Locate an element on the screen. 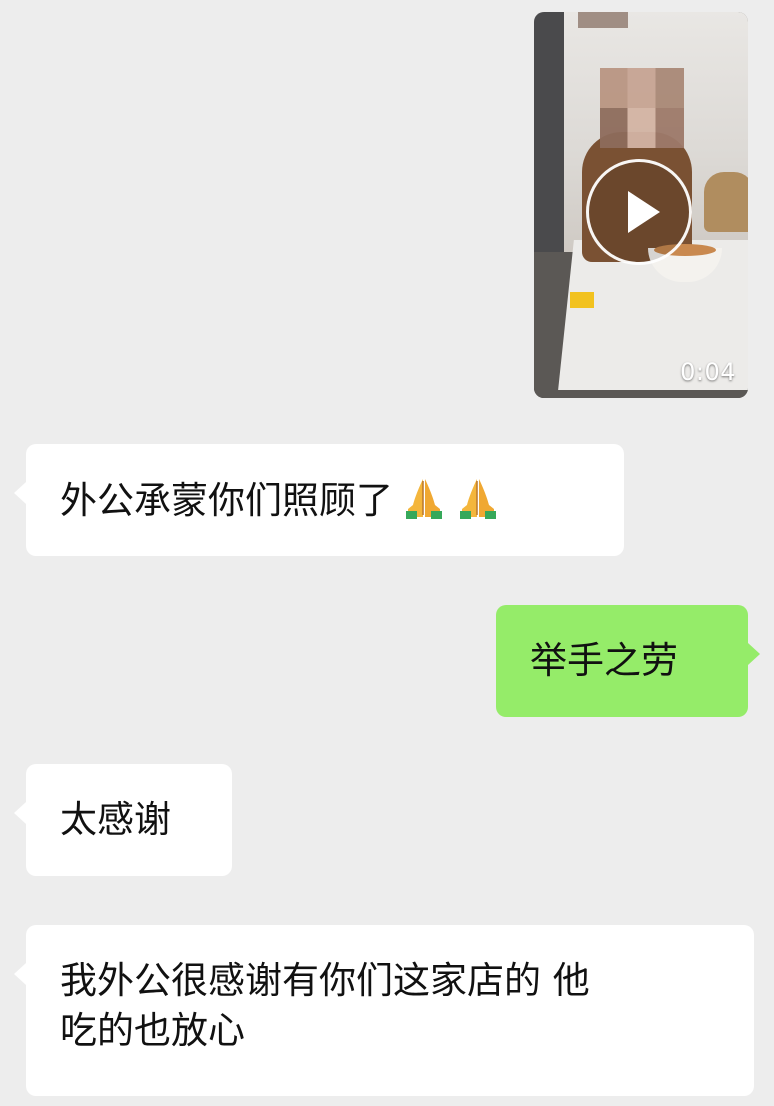  blurred-face is located at coordinates (642, 108).